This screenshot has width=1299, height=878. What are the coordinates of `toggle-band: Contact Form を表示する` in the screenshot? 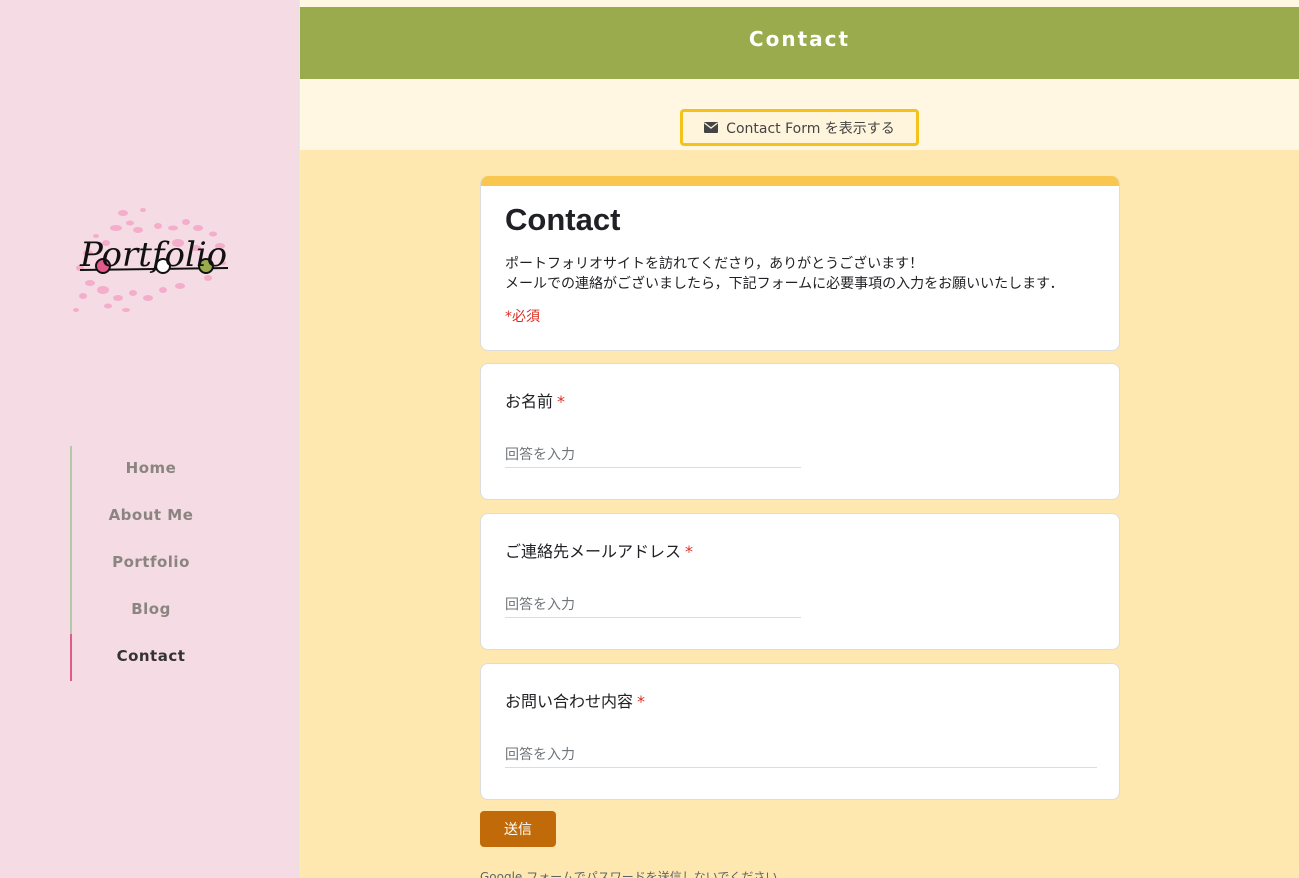 It's located at (799, 114).